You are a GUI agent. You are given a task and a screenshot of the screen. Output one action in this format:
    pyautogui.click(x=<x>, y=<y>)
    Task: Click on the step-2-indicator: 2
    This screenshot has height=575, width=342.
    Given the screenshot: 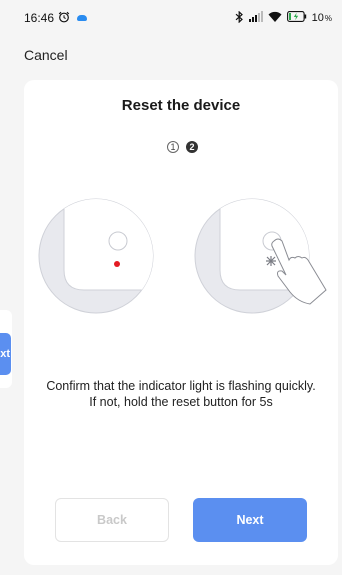 What is the action you would take?
    pyautogui.click(x=192, y=147)
    